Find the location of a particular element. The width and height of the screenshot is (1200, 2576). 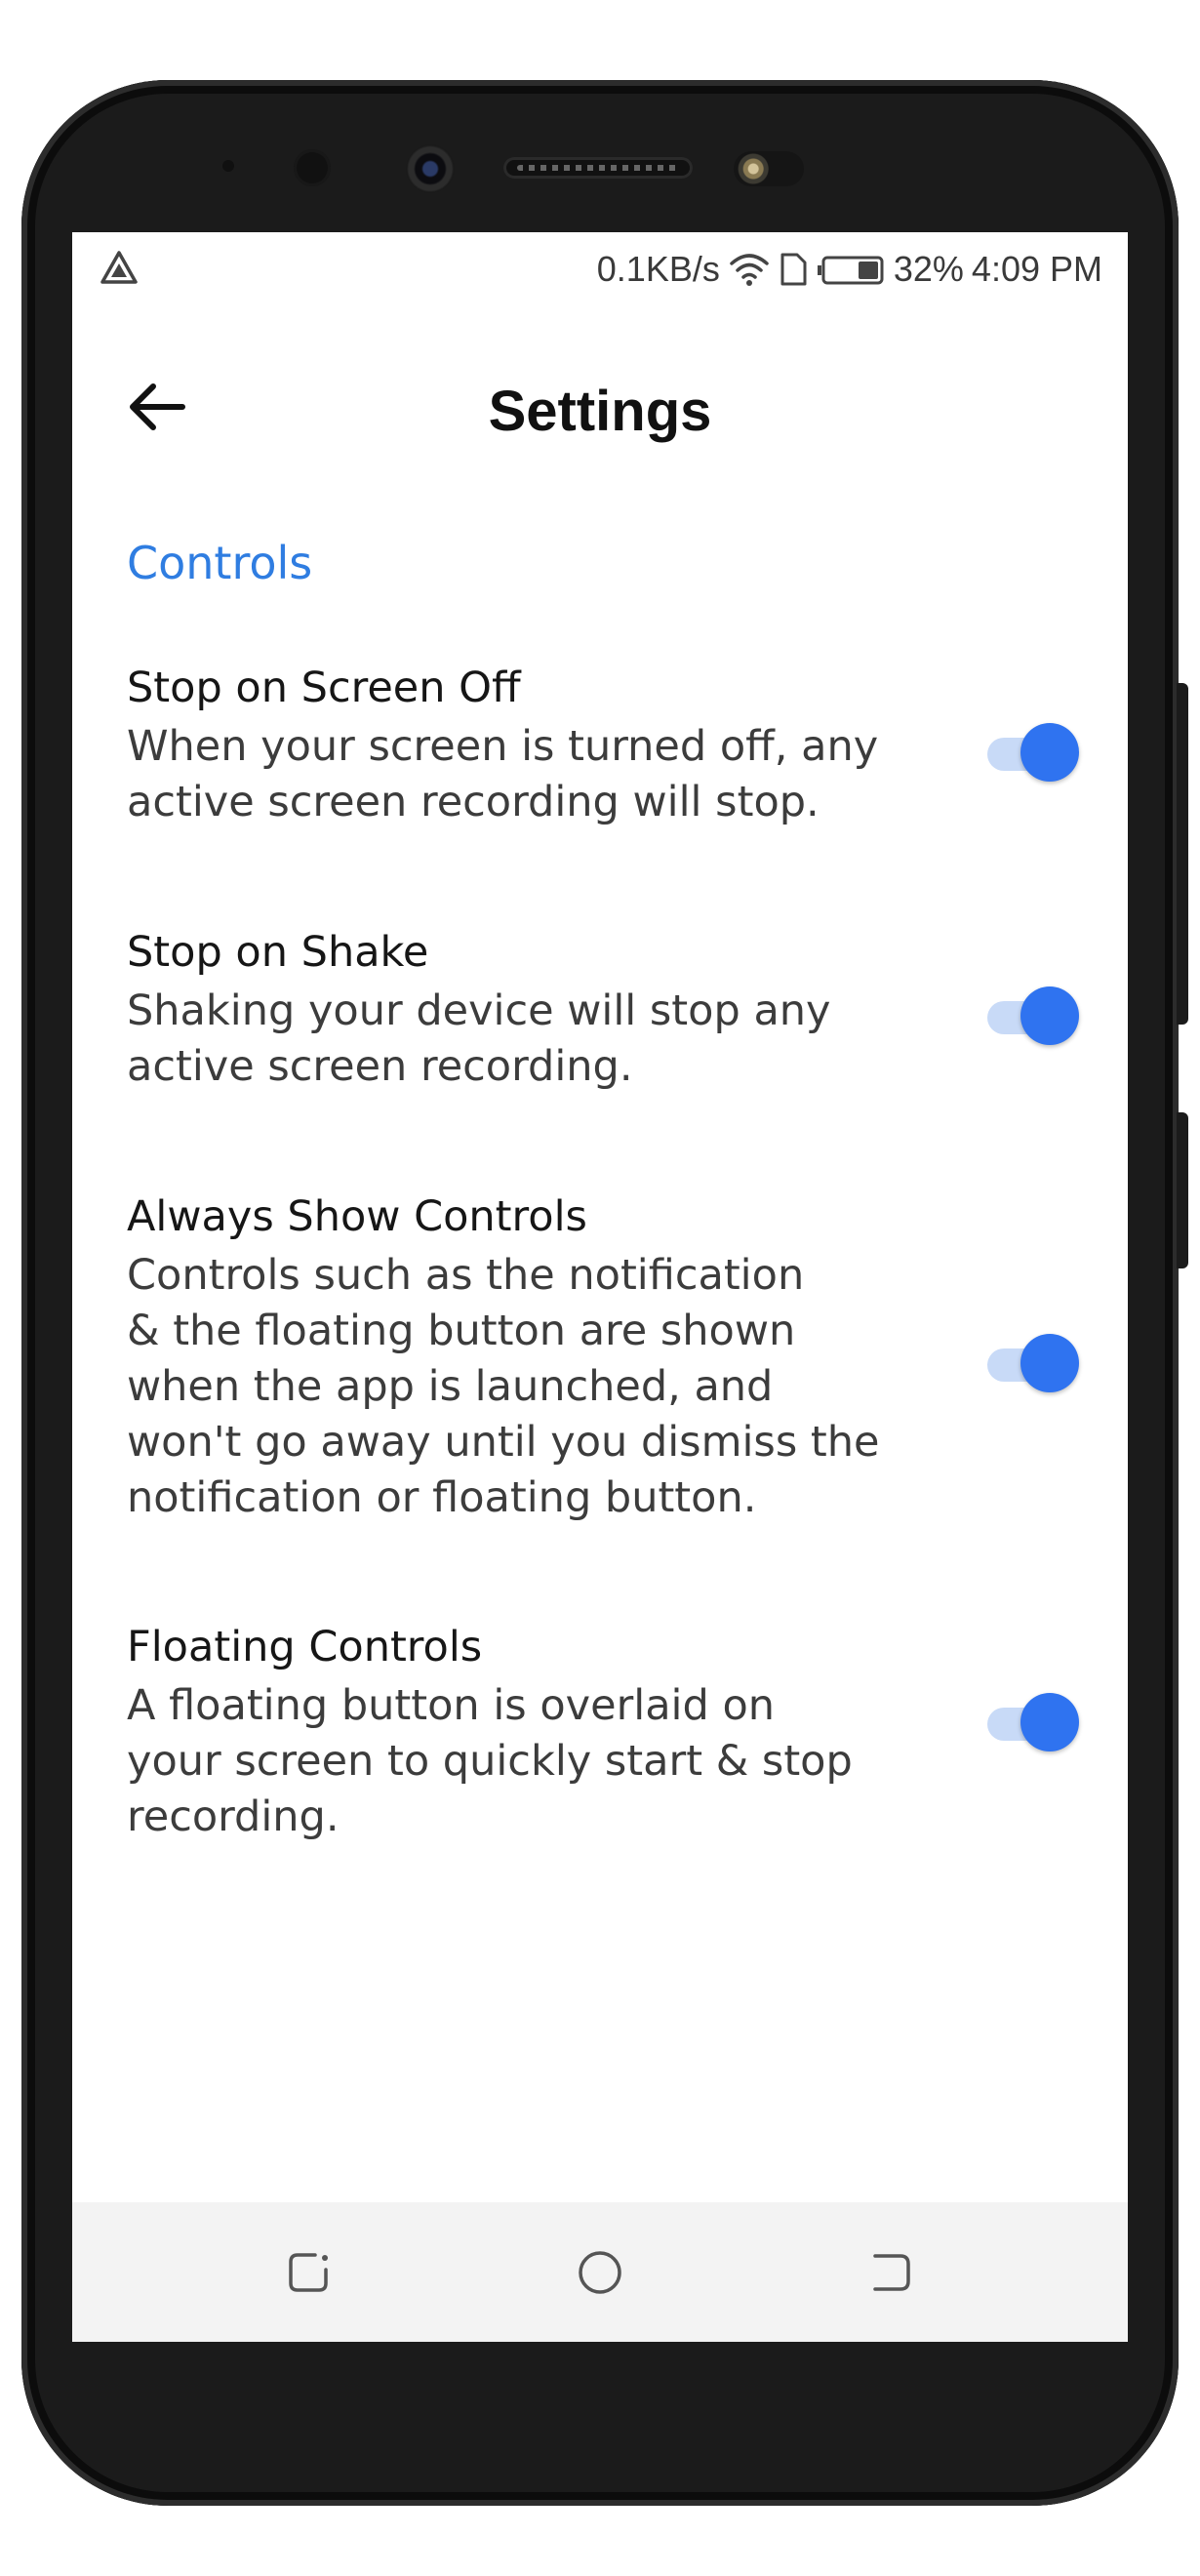

back-nav-icon is located at coordinates (891, 2272).